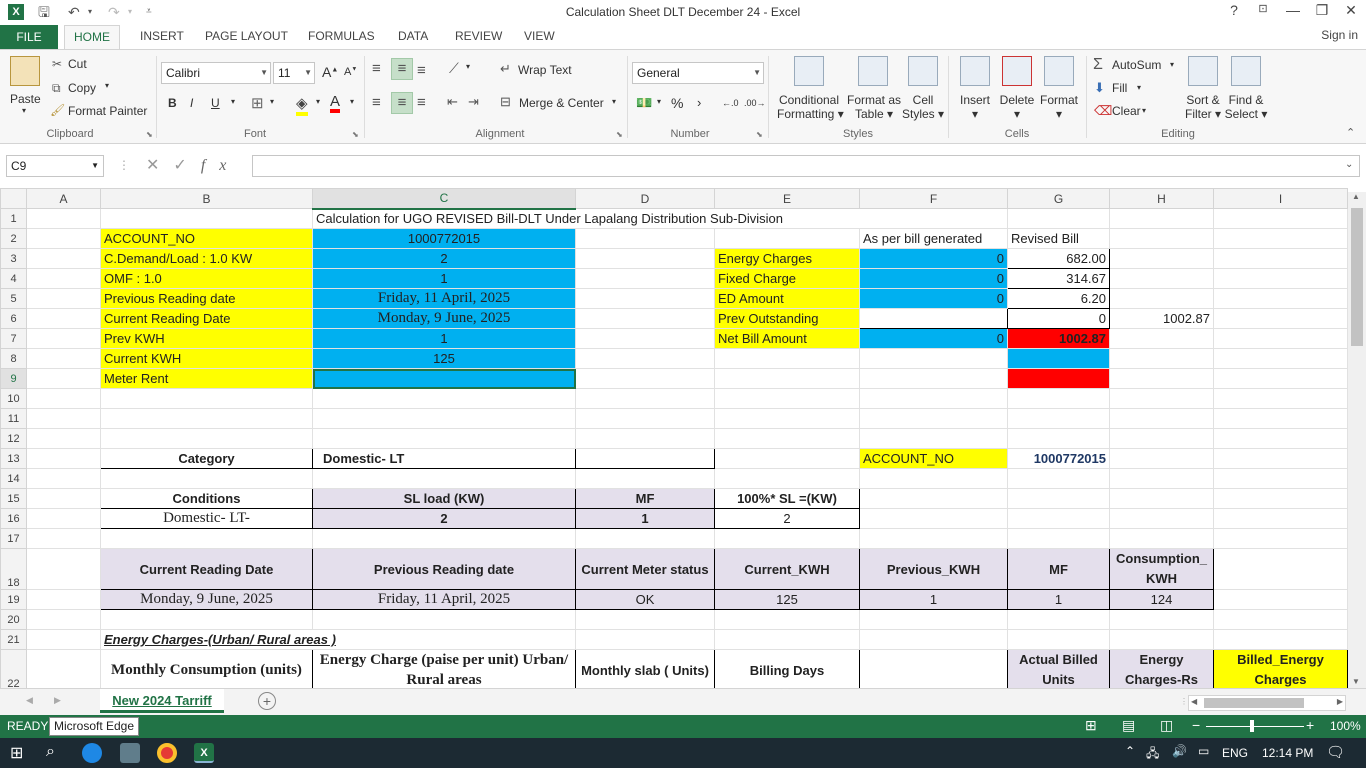 This screenshot has height=768, width=1366. I want to click on header-cell: Monthly Consumption (units), so click(206, 668).